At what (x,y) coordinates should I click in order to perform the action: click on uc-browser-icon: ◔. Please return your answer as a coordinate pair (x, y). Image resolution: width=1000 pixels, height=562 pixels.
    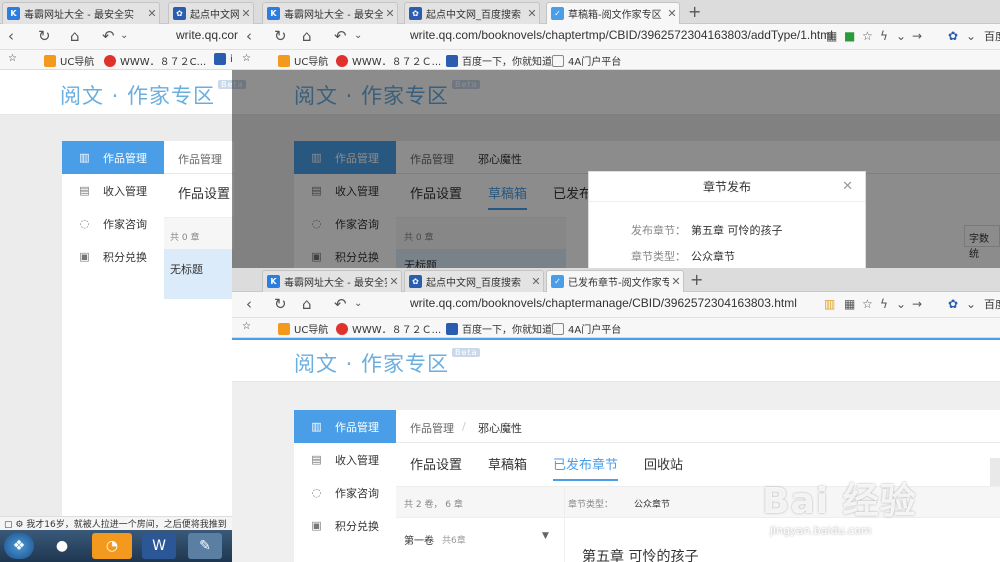
    Looking at the image, I should click on (112, 546).